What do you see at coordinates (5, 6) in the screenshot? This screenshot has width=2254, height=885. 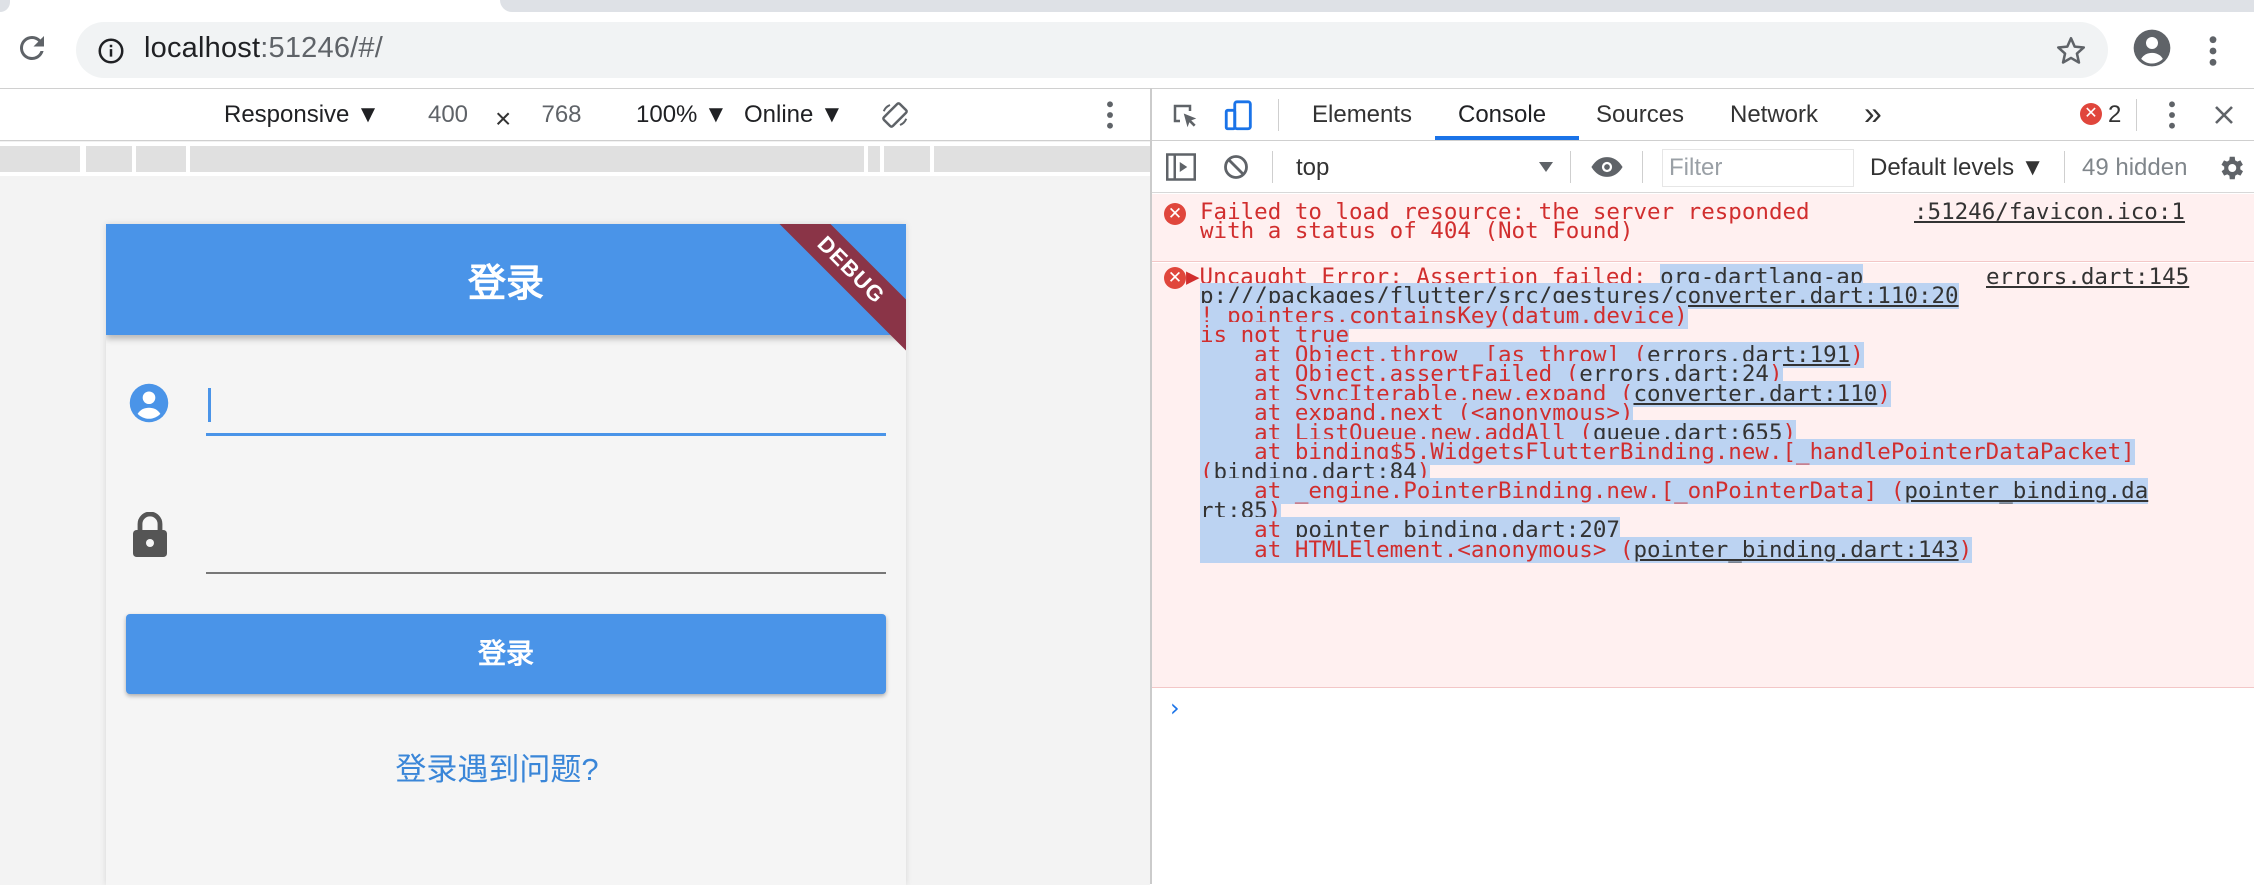 I see `tab-strip-edge` at bounding box center [5, 6].